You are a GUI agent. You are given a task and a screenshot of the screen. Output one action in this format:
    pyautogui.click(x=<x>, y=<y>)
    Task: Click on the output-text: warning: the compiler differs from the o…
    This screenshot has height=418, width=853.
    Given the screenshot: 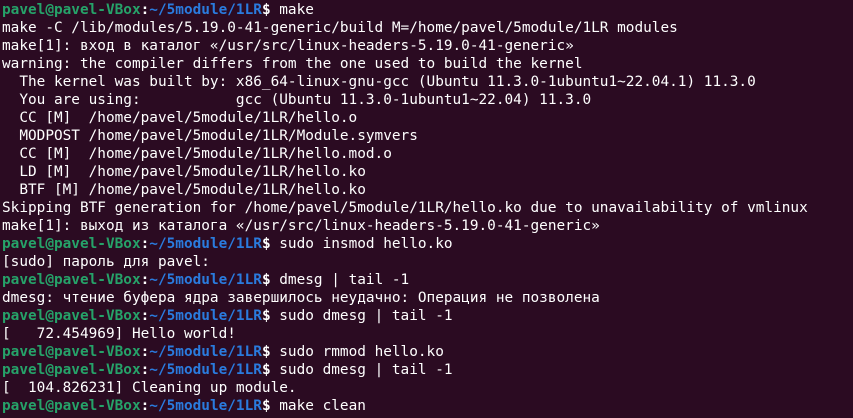 What is the action you would take?
    pyautogui.click(x=292, y=64)
    